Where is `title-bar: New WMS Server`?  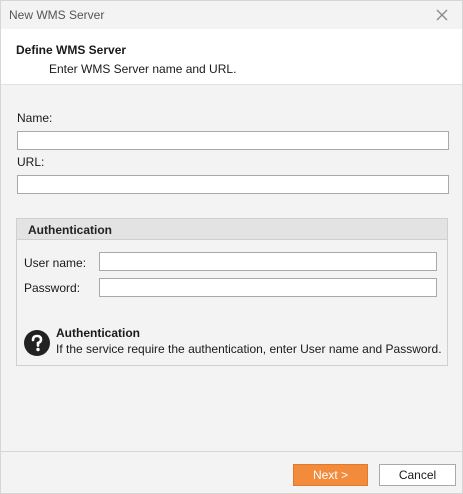 title-bar: New WMS Server is located at coordinates (231, 15).